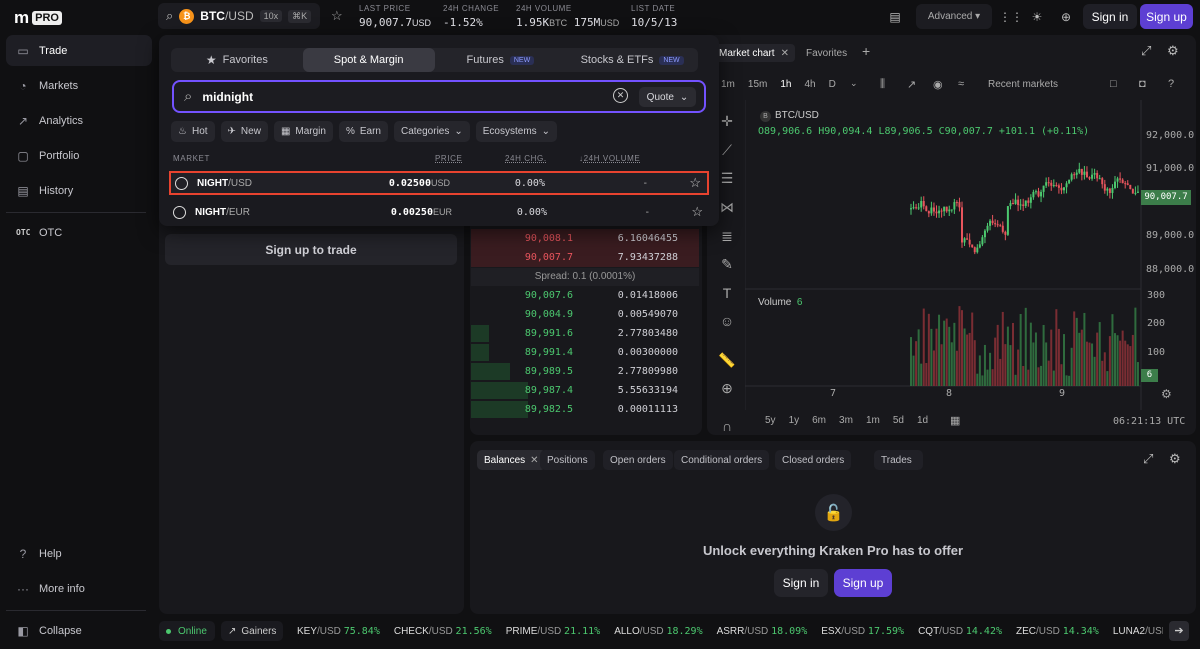 The height and width of the screenshot is (649, 1200). Describe the element at coordinates (585, 371) in the screenshot. I see `orderbook-bid-row: 89,989.5 2.77809980` at that location.